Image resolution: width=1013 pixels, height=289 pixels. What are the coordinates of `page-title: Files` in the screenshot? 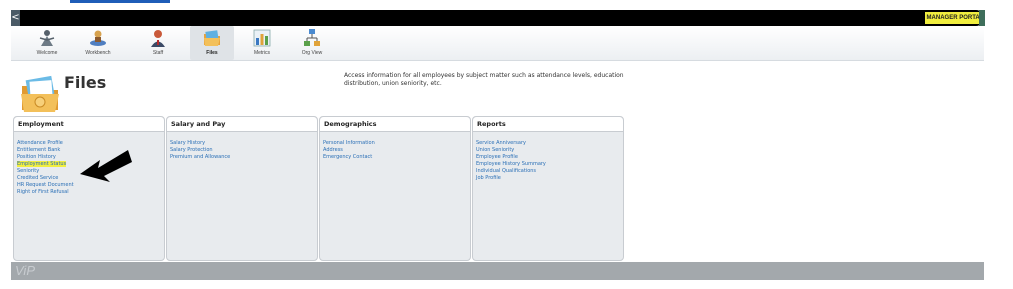 It's located at (85, 82).